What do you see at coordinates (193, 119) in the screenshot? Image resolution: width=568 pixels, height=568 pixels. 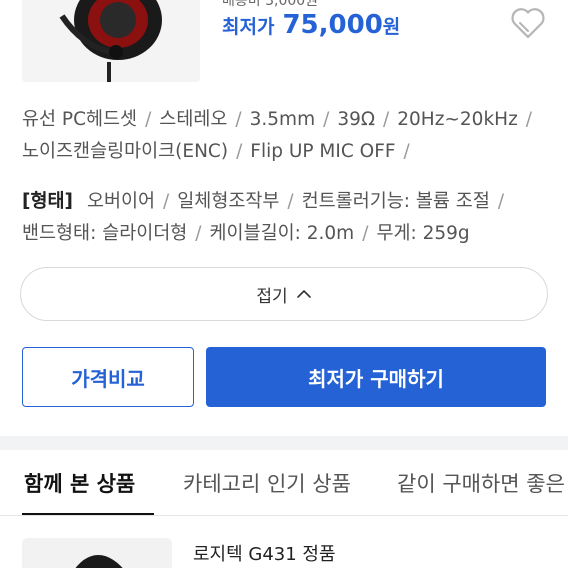 I see `spec-item: 스테레오` at bounding box center [193, 119].